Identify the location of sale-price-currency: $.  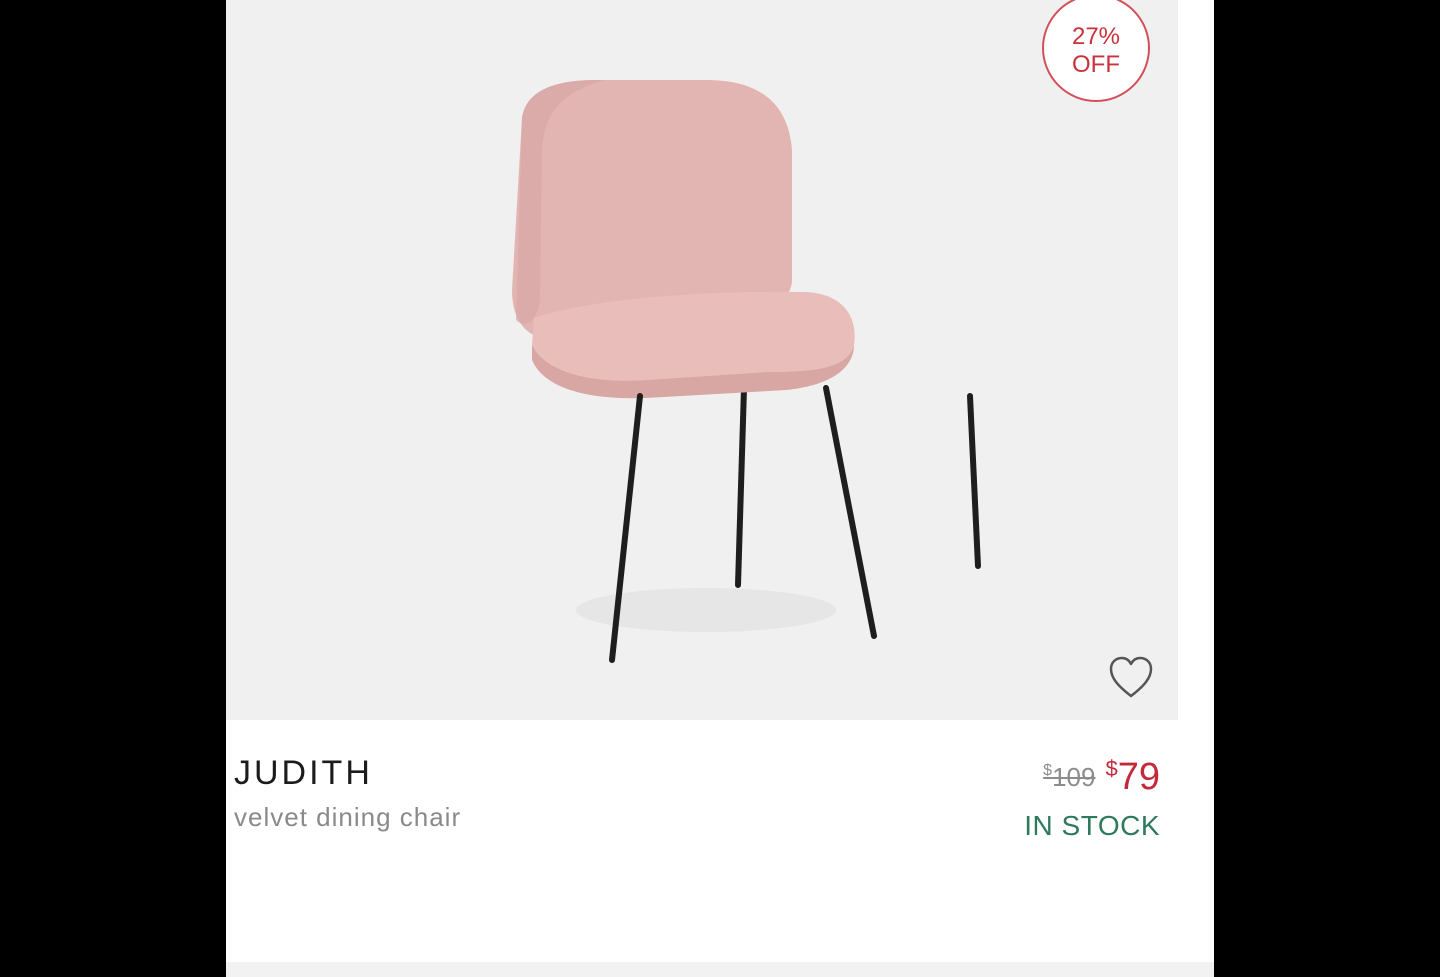
(1111, 768).